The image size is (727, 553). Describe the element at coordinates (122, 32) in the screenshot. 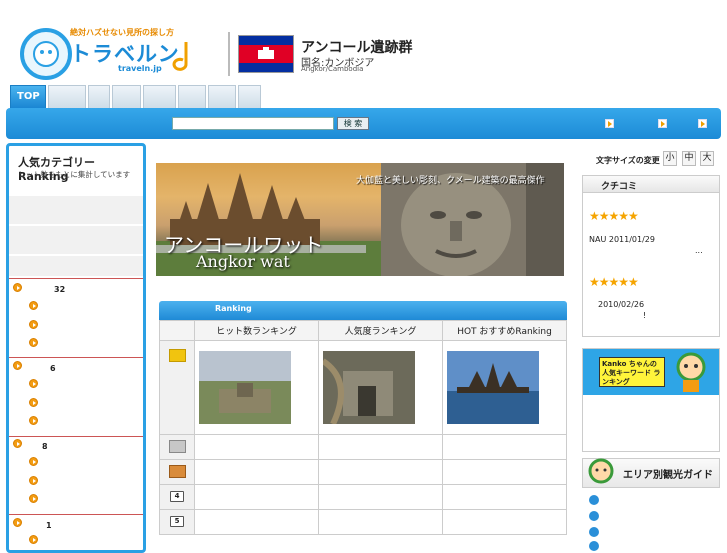

I see `logo-tagline: 絶対ハズせない見所の探し方` at that location.